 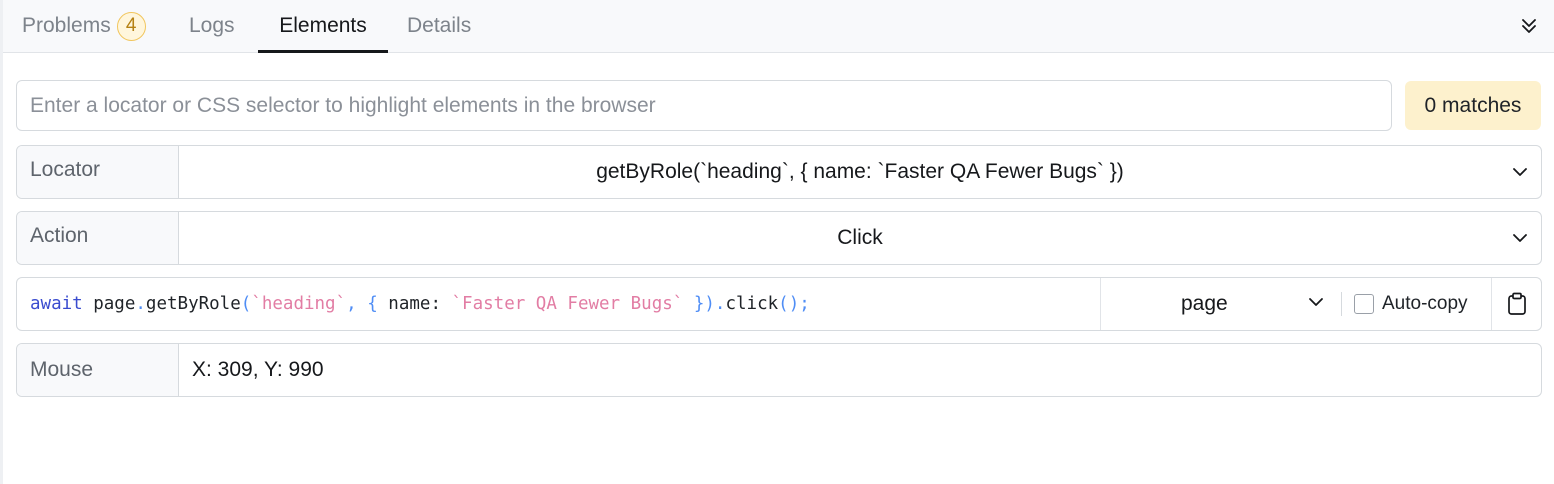 I want to click on tab-problems: Problems 4, so click(x=84, y=26).